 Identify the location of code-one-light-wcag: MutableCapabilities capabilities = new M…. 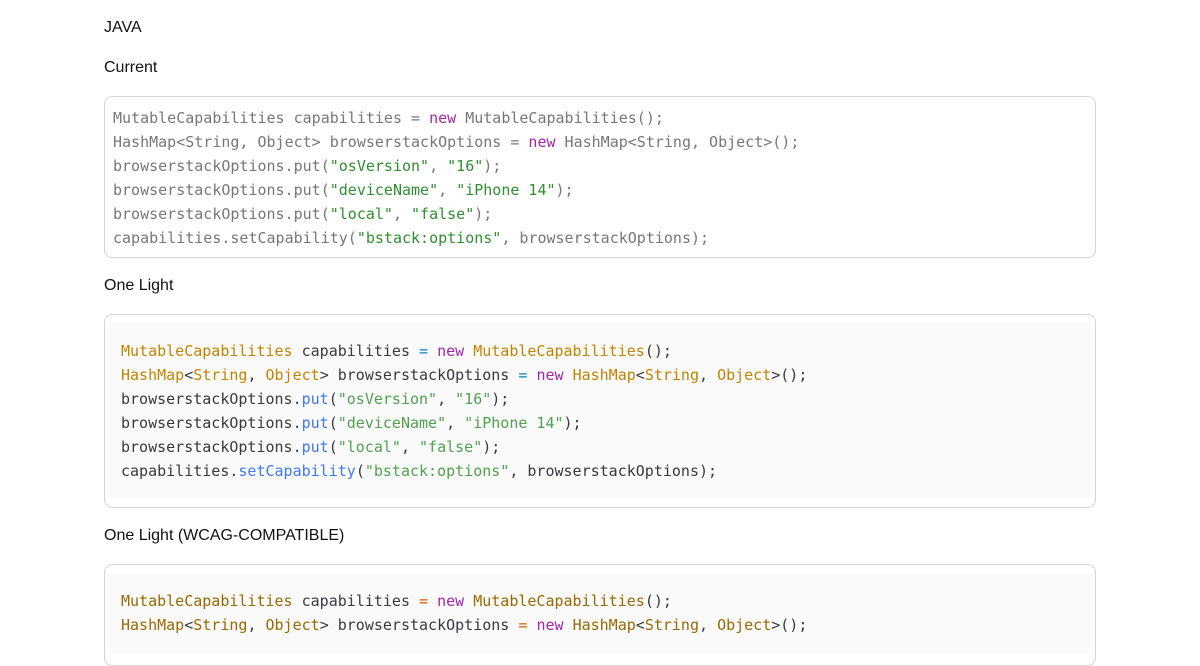
(600, 613).